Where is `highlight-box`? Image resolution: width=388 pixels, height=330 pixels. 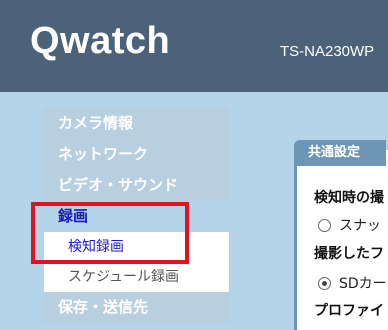
highlight-box is located at coordinates (110, 233).